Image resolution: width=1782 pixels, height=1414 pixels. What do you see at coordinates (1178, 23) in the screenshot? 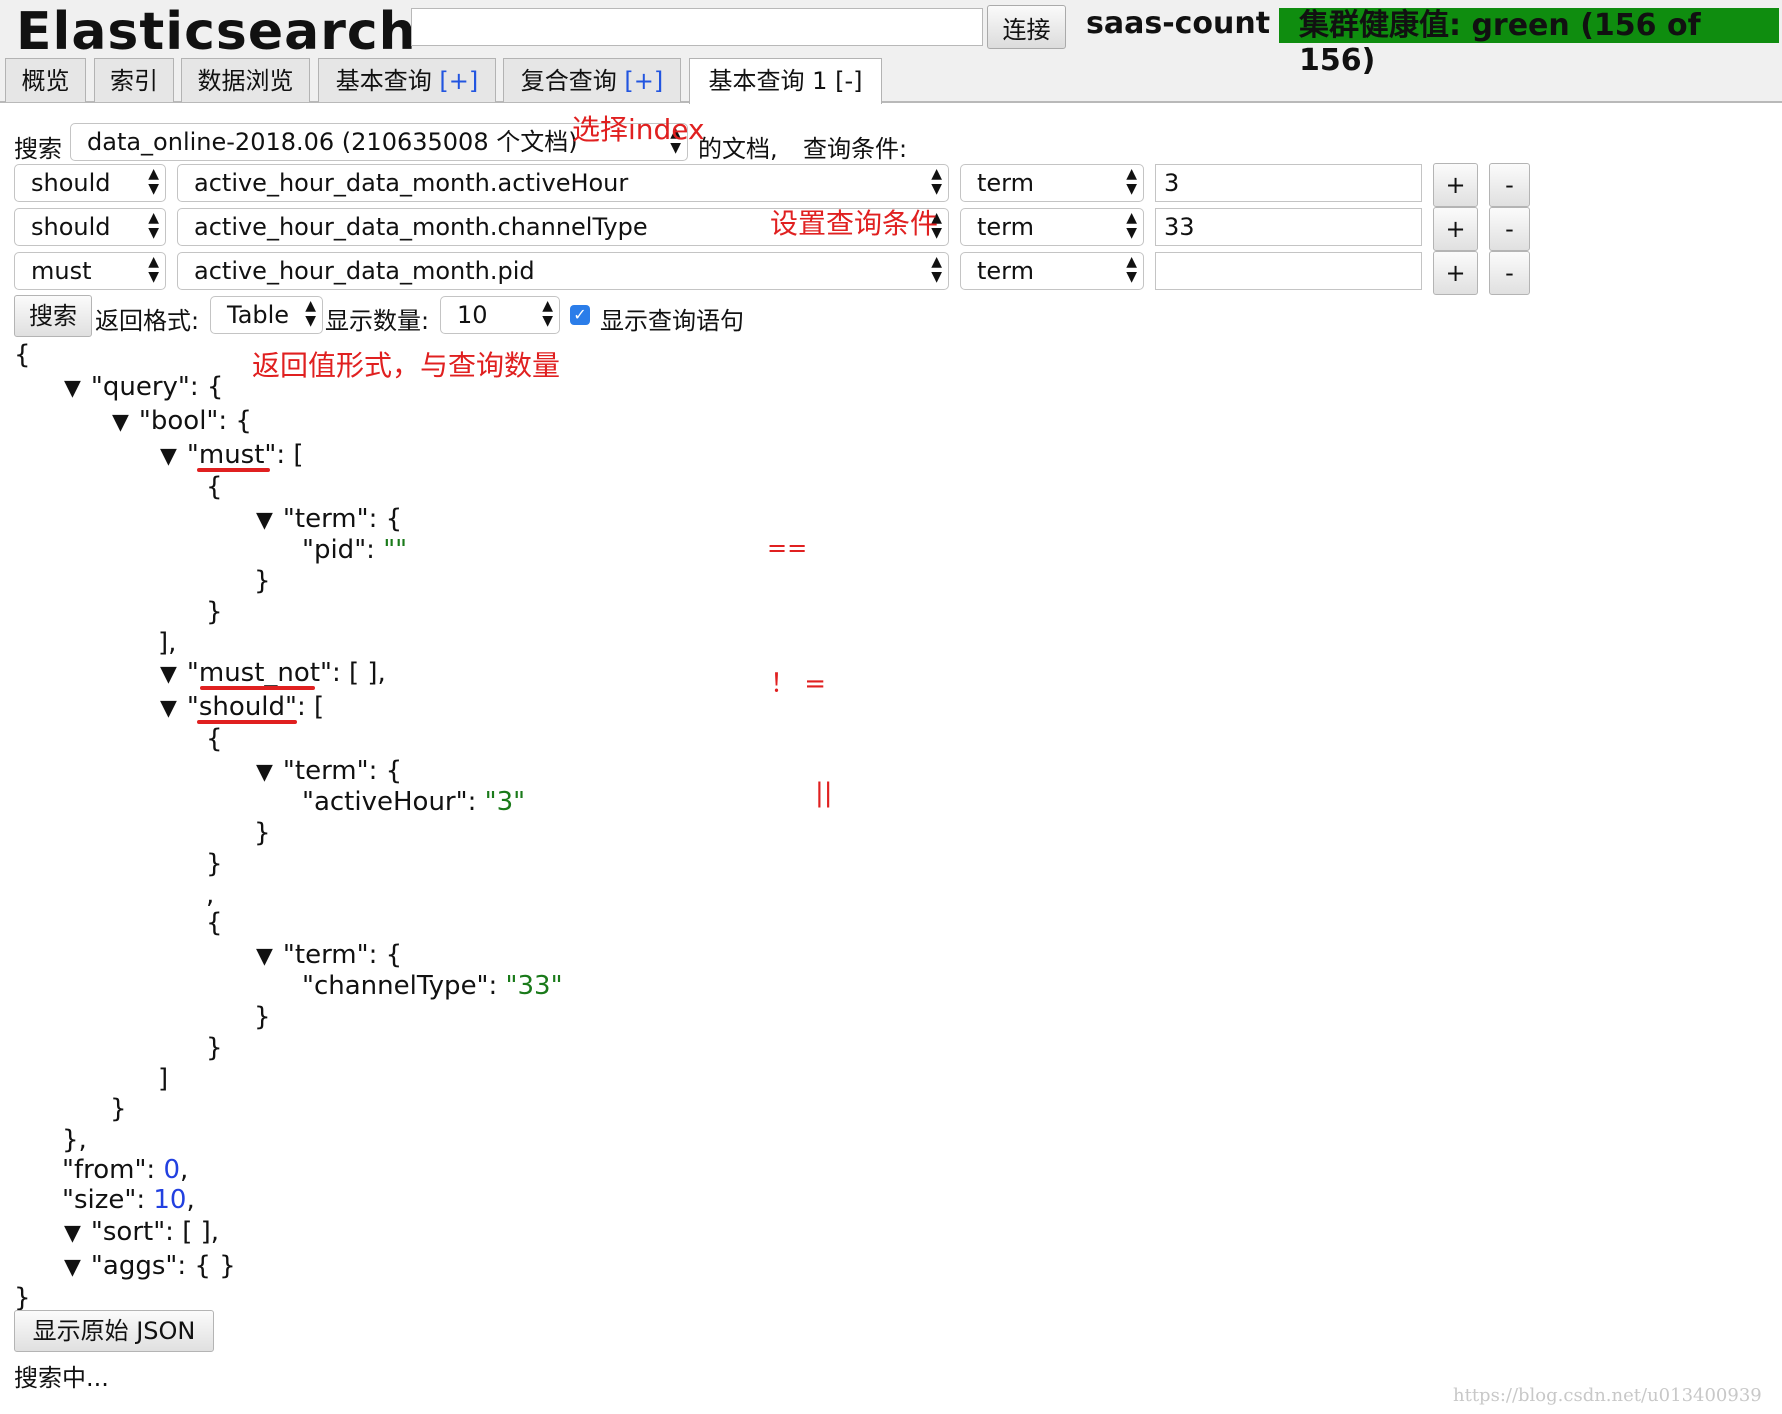
I see `cluster-name: saas-count` at bounding box center [1178, 23].